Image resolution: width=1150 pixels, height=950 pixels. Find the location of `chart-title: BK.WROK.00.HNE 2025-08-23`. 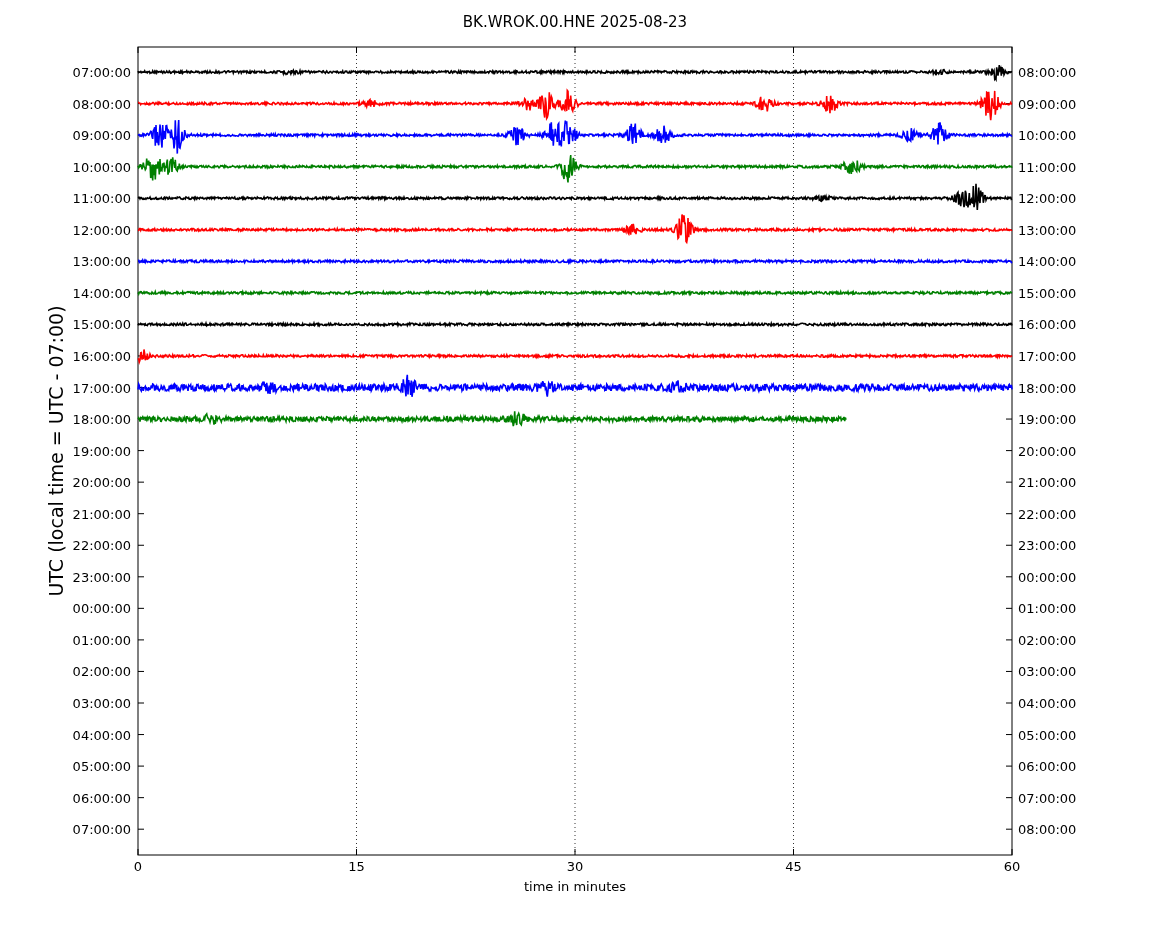

chart-title: BK.WROK.00.HNE 2025-08-23 is located at coordinates (575, 22).